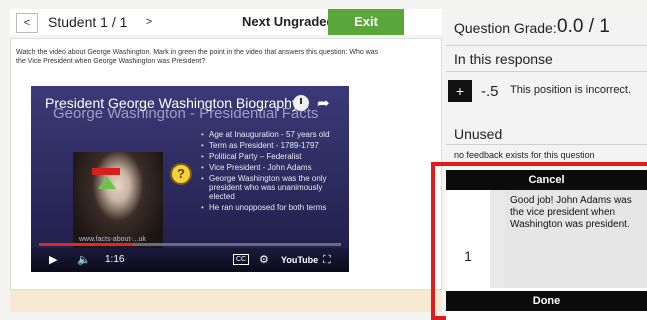  I want to click on incorrect-position-marker, so click(106, 171).